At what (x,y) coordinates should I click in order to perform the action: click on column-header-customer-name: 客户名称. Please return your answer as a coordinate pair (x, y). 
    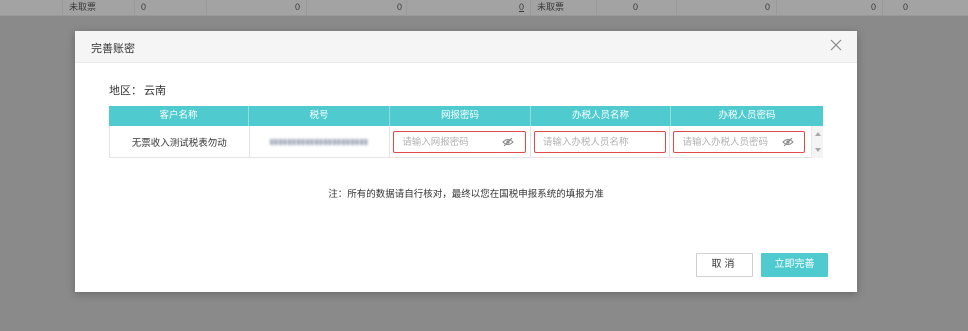
    Looking at the image, I should click on (179, 116).